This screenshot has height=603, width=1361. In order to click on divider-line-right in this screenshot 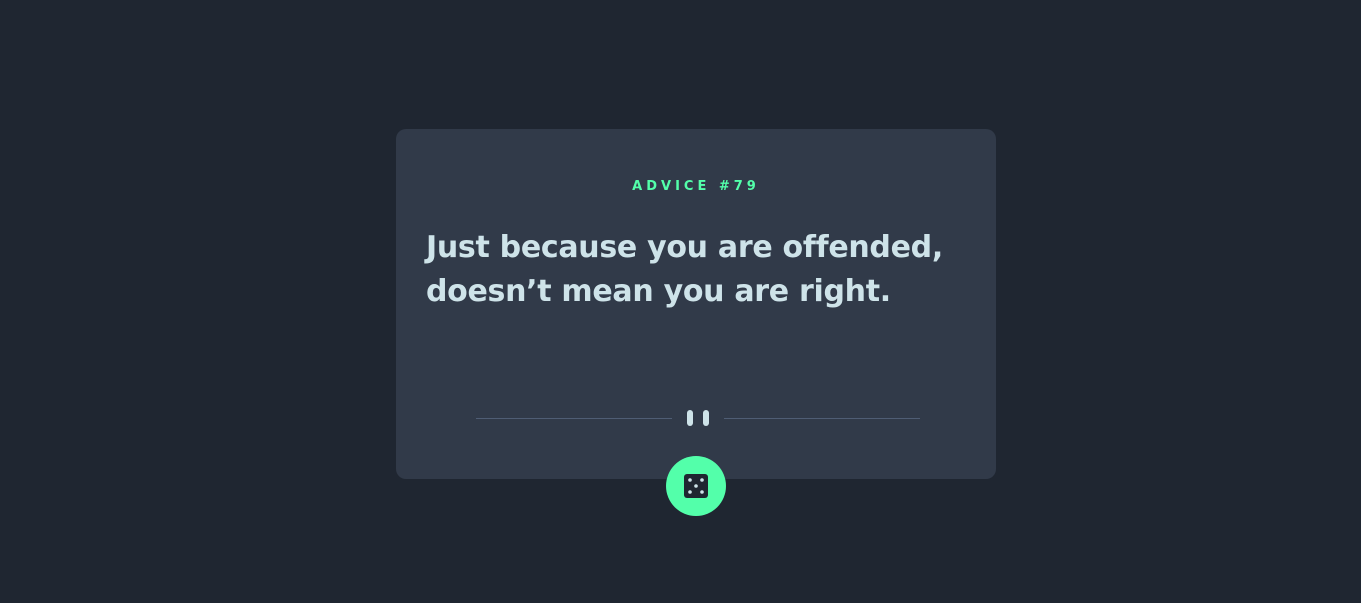, I will do `click(822, 418)`.